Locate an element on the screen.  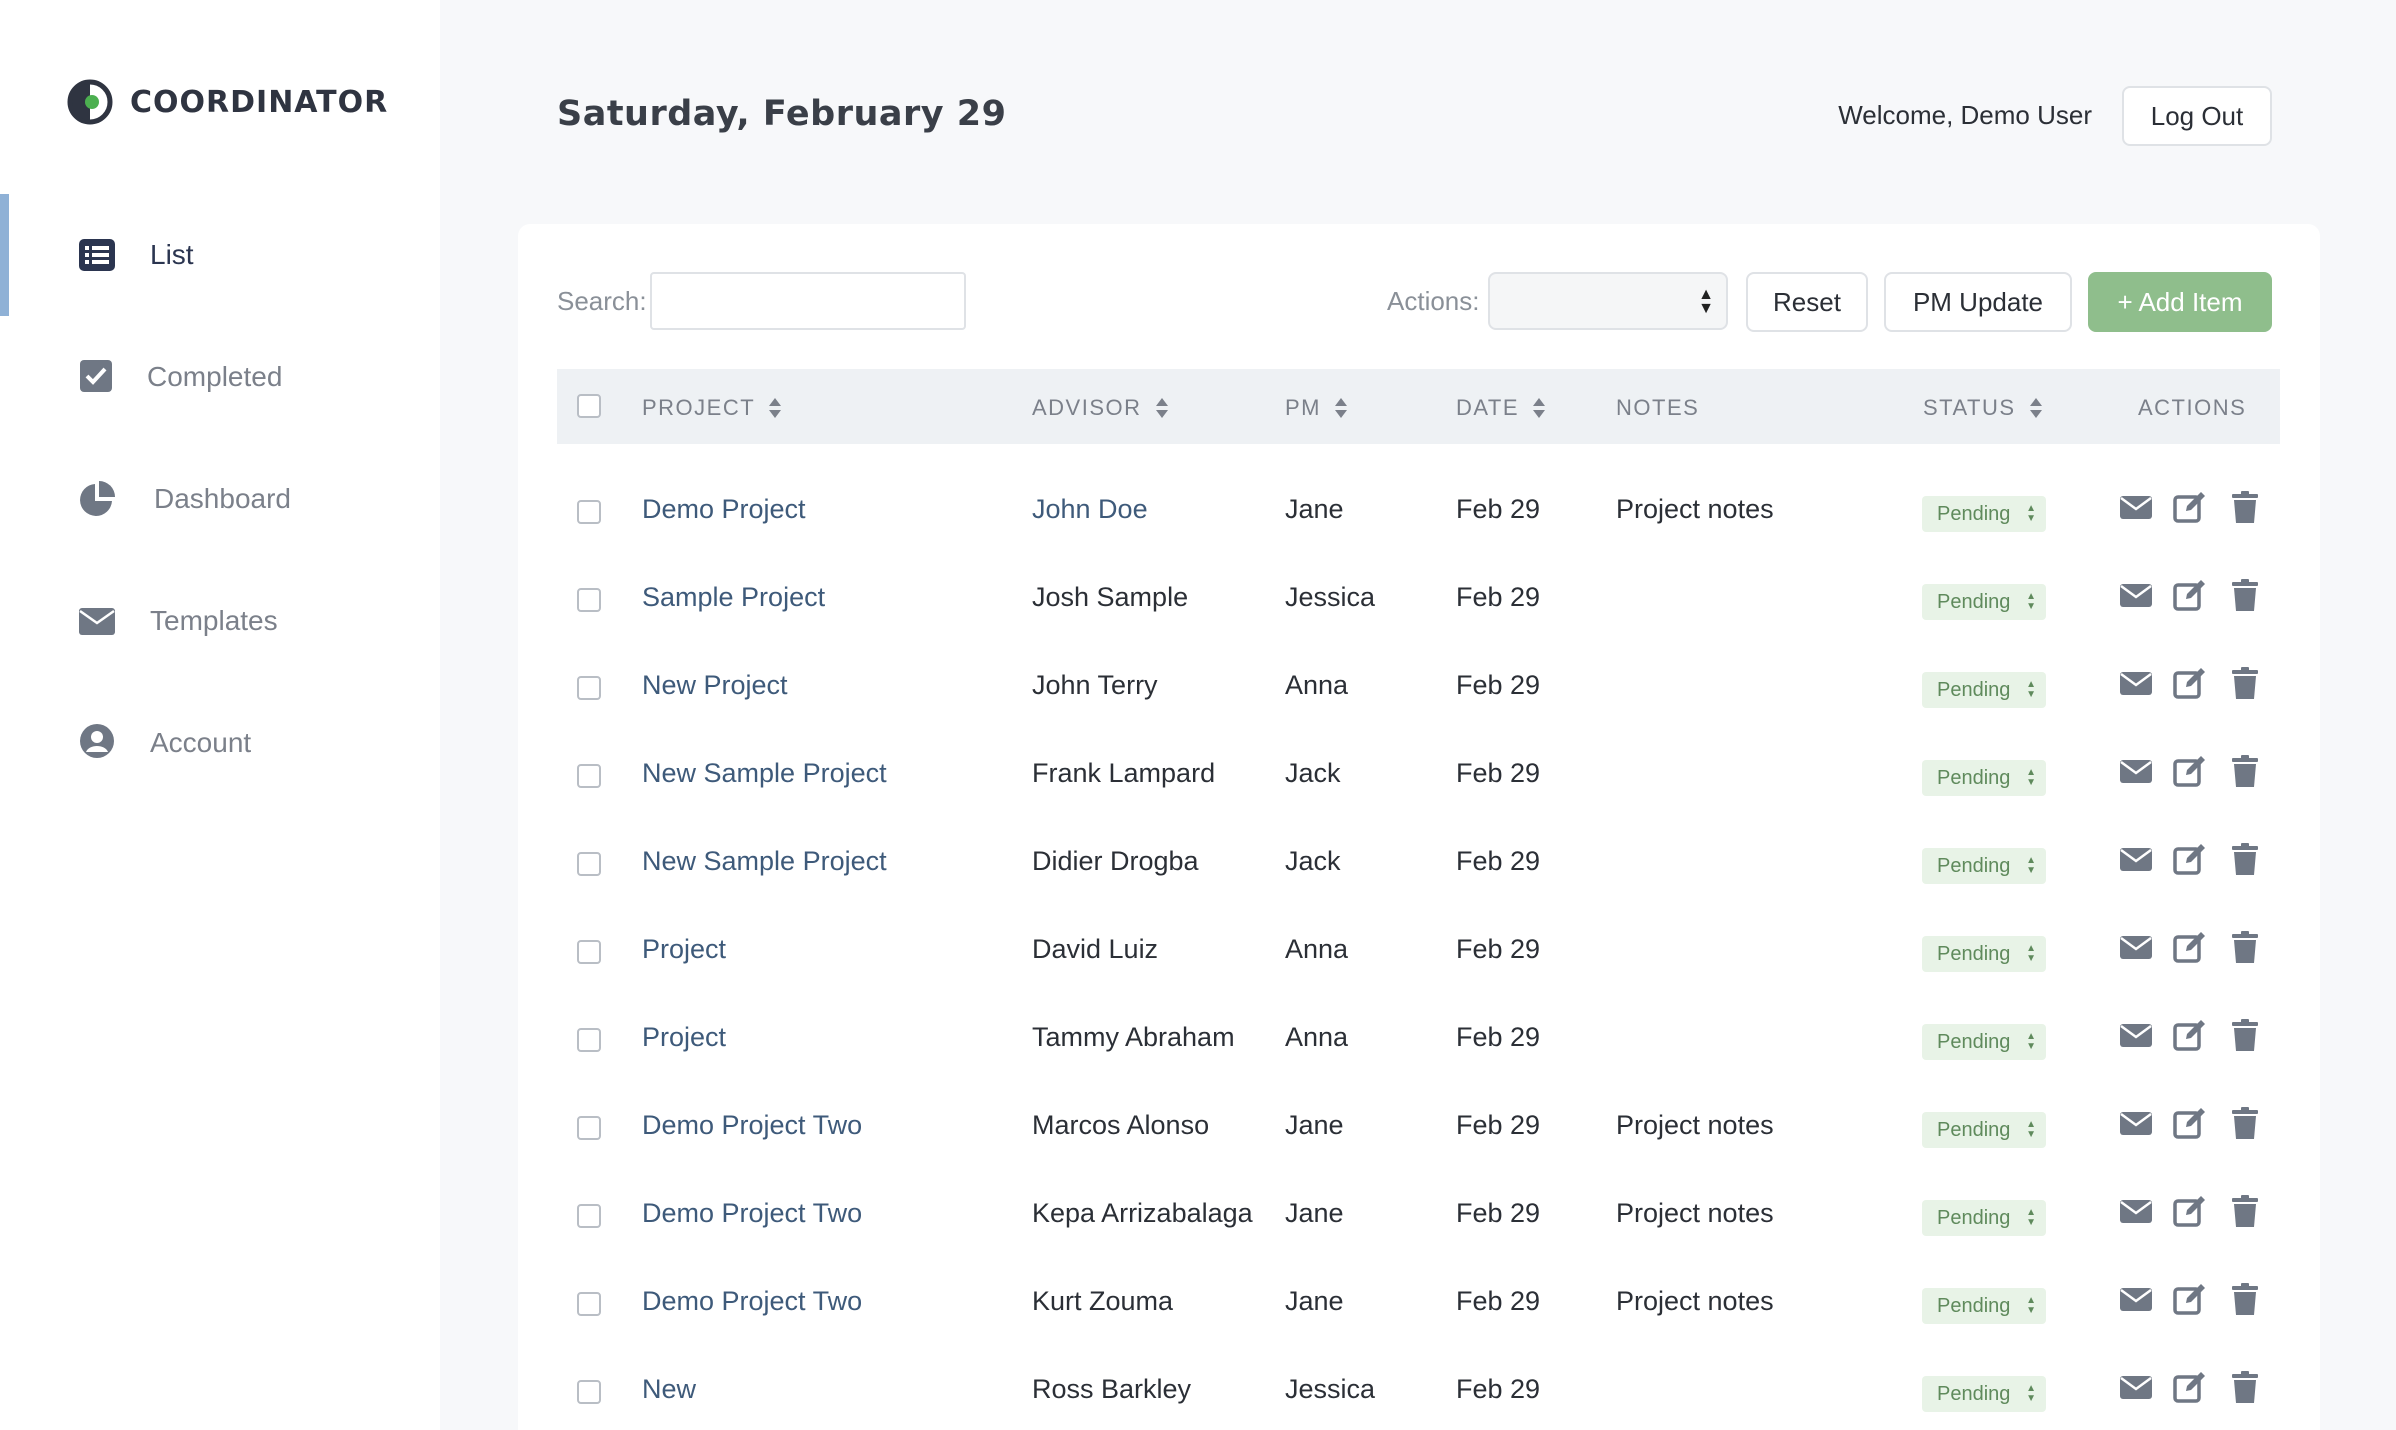
brand: COORDINATOR is located at coordinates (227, 102).